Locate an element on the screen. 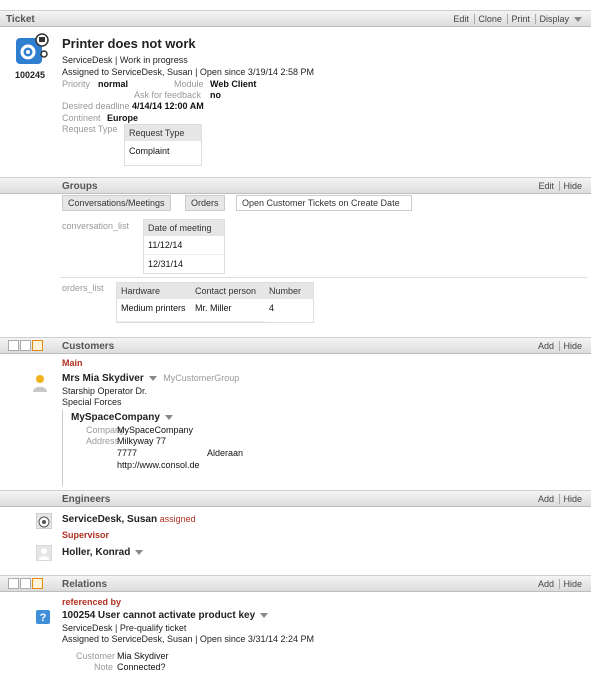 This screenshot has height=687, width=600. engineer-row: ServiceDesk, Susan assigned is located at coordinates (129, 519).